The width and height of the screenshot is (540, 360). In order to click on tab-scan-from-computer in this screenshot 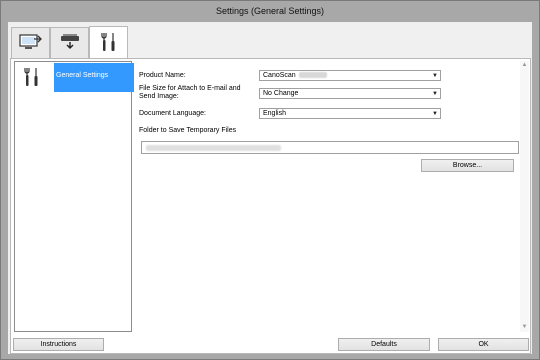, I will do `click(30, 42)`.